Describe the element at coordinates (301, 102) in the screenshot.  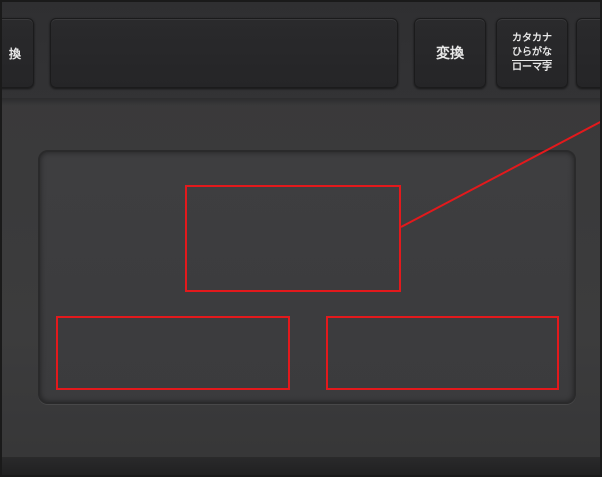
I see `deck-edge` at that location.